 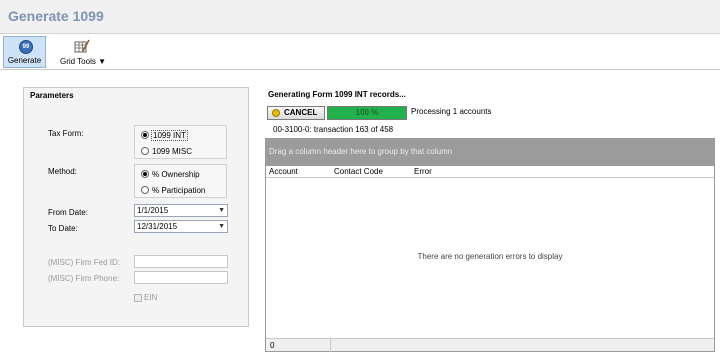 What do you see at coordinates (301, 112) in the screenshot?
I see `cancel-label: CANCEL` at bounding box center [301, 112].